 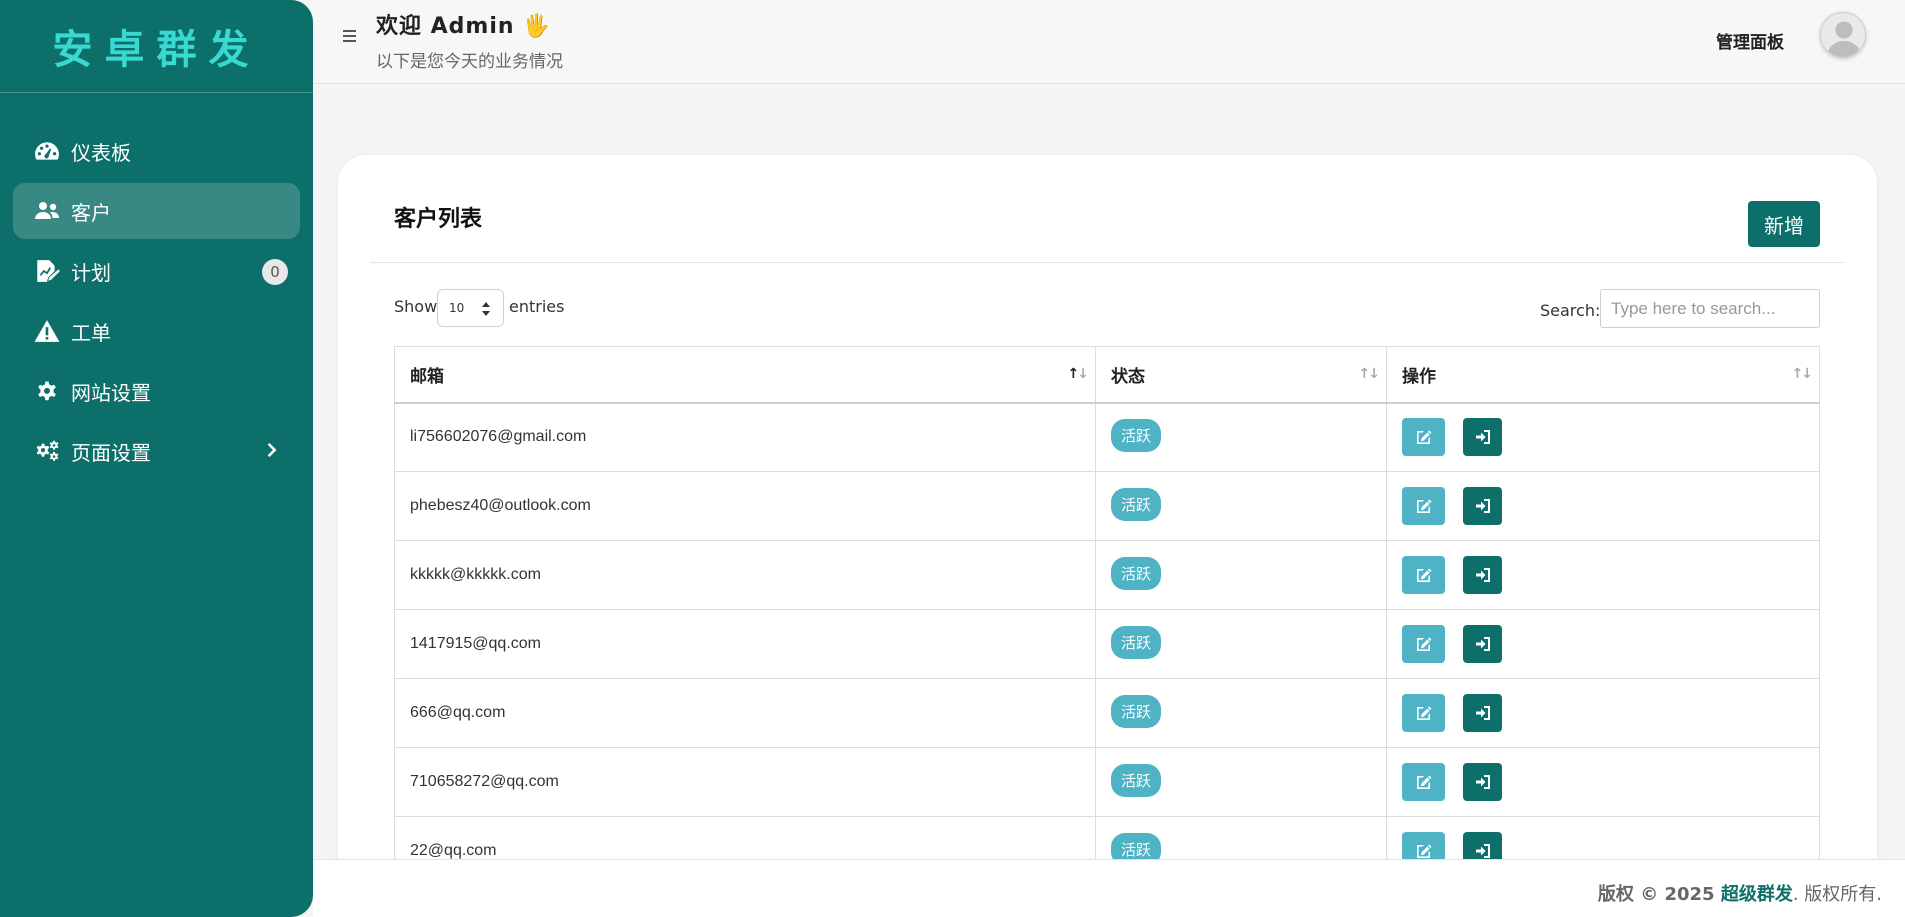 I want to click on copyright-text: 版权 © 2025 超级群发. 版权所有., so click(x=1740, y=893).